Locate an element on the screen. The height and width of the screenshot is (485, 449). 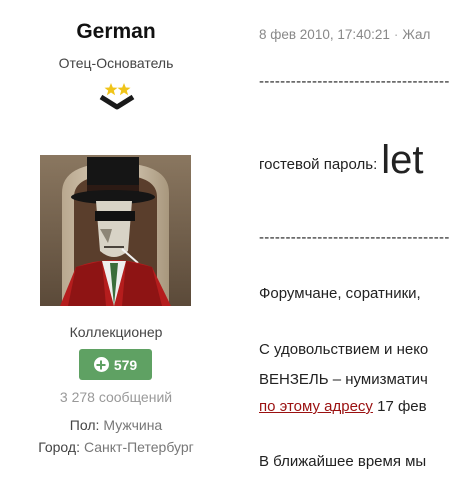
city-value: Санкт-Петербург is located at coordinates (138, 447).